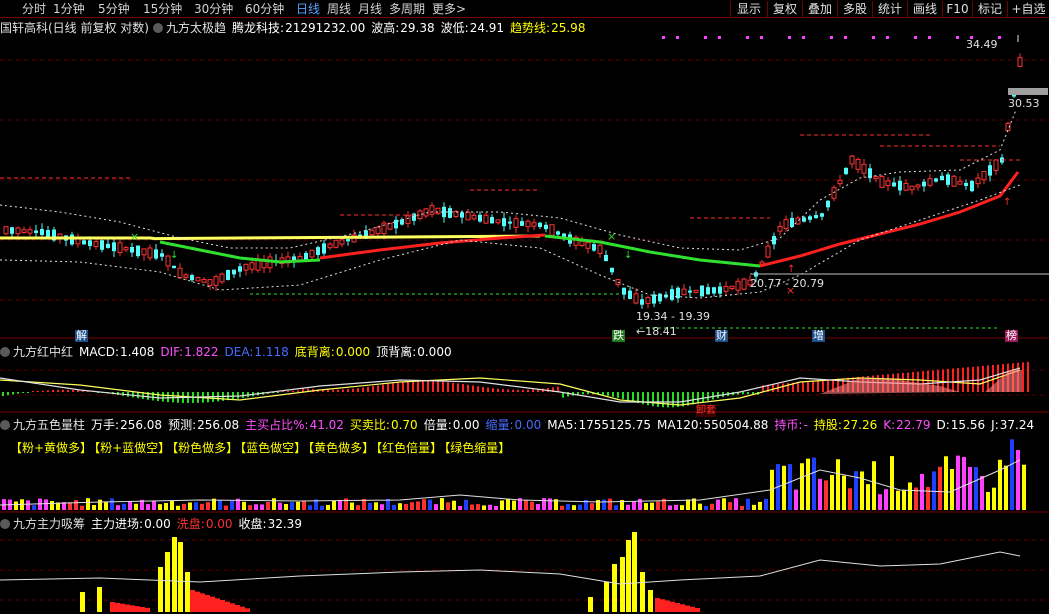  What do you see at coordinates (134, 236) in the screenshot?
I see `x-marker: ×` at bounding box center [134, 236].